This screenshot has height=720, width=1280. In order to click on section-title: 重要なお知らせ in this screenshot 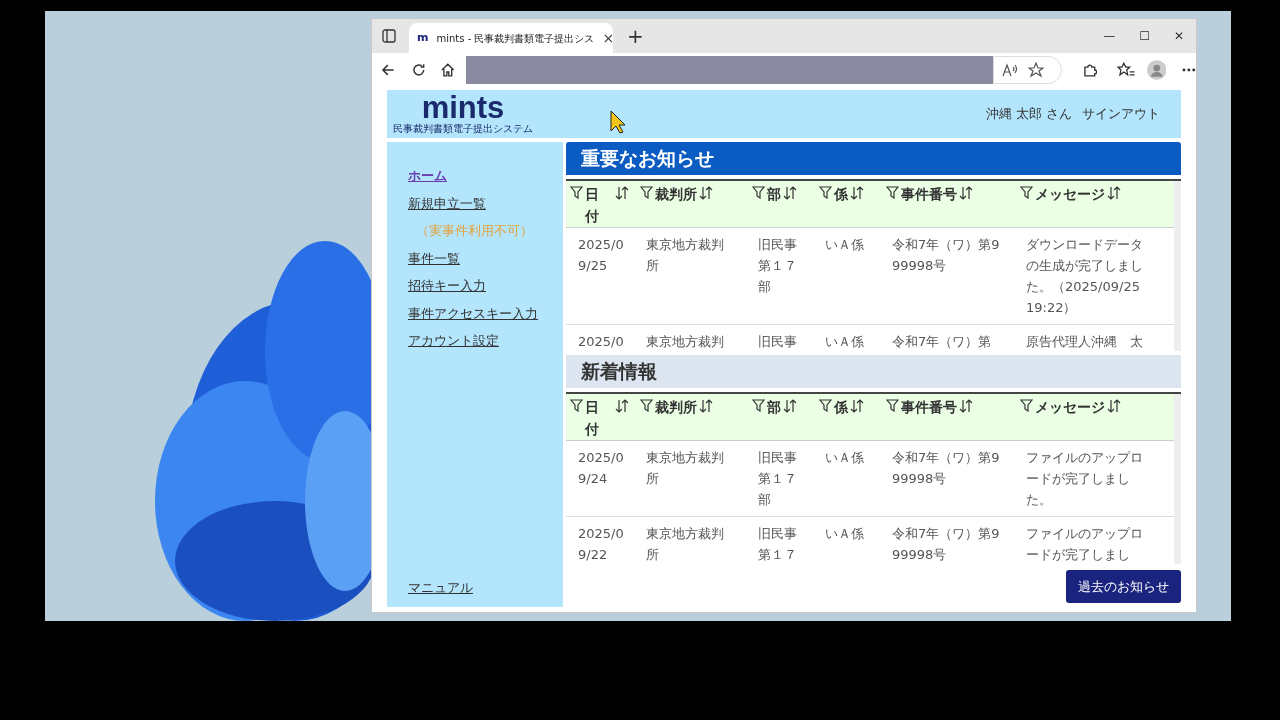, I will do `click(873, 158)`.